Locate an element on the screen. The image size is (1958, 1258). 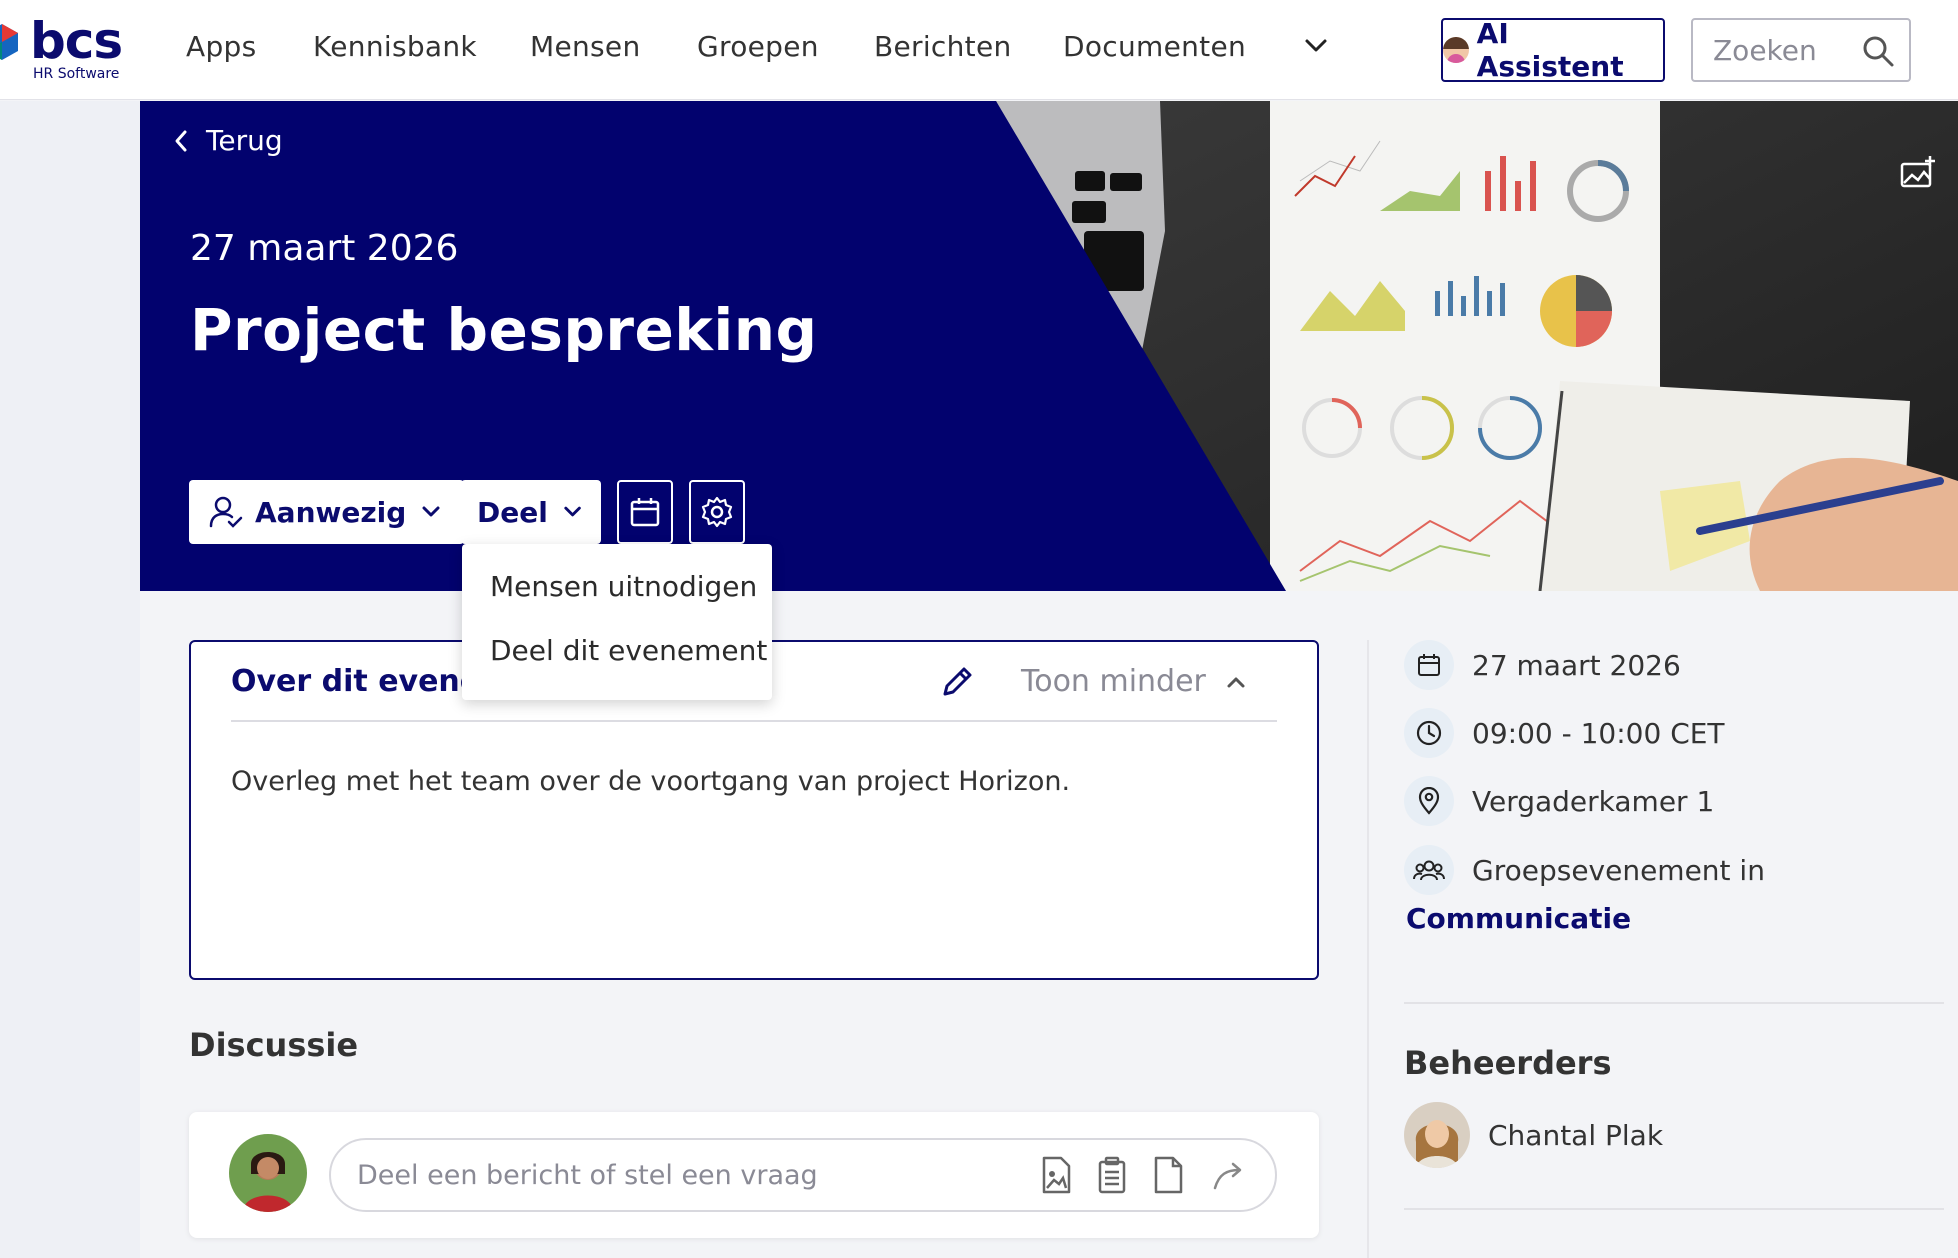
send-icon is located at coordinates (1229, 1175).